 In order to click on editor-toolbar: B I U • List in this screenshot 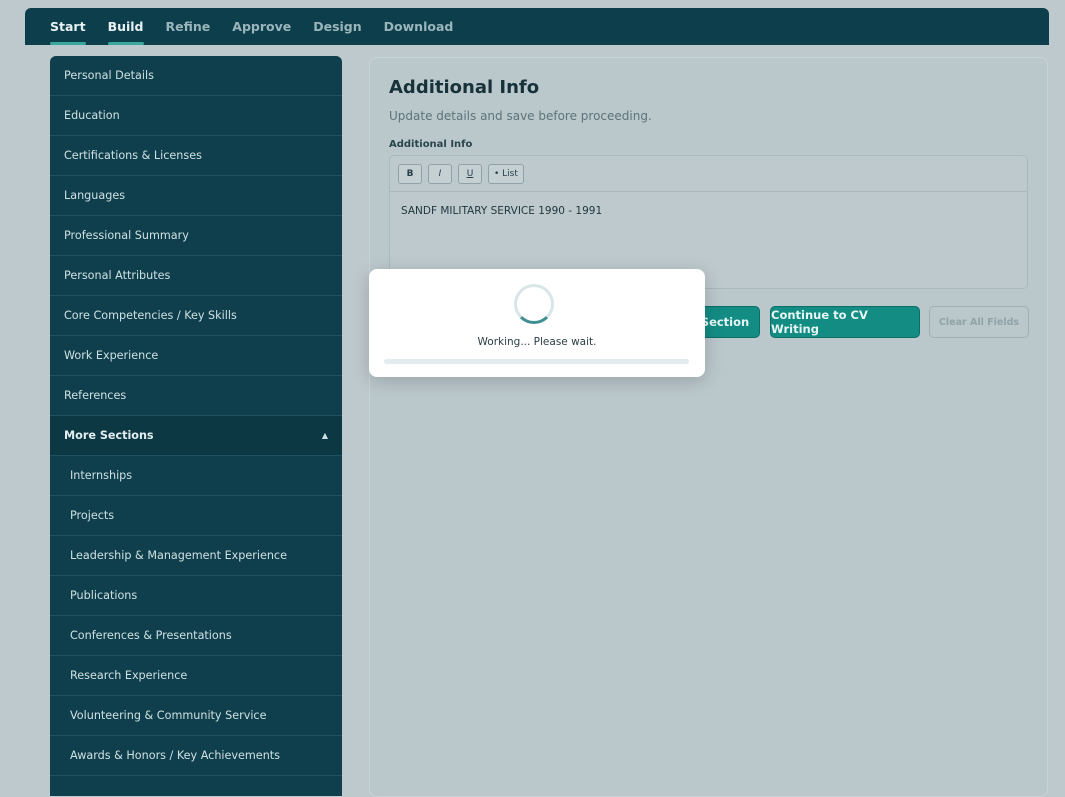, I will do `click(708, 174)`.